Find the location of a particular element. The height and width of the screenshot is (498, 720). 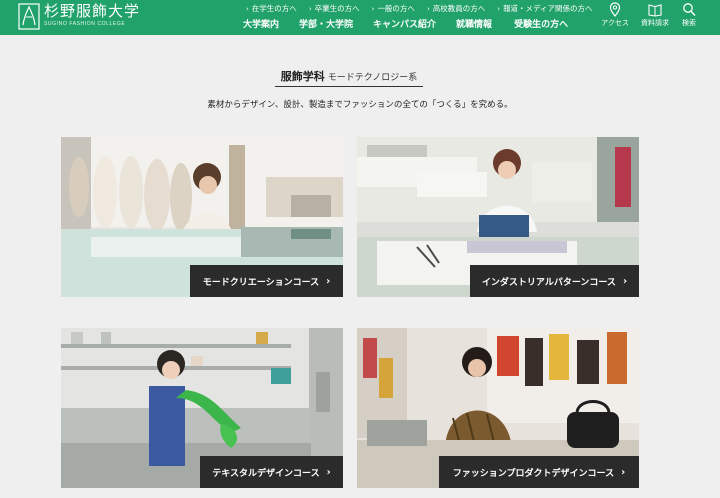

brochure-button: 資料請求 is located at coordinates (655, 15).